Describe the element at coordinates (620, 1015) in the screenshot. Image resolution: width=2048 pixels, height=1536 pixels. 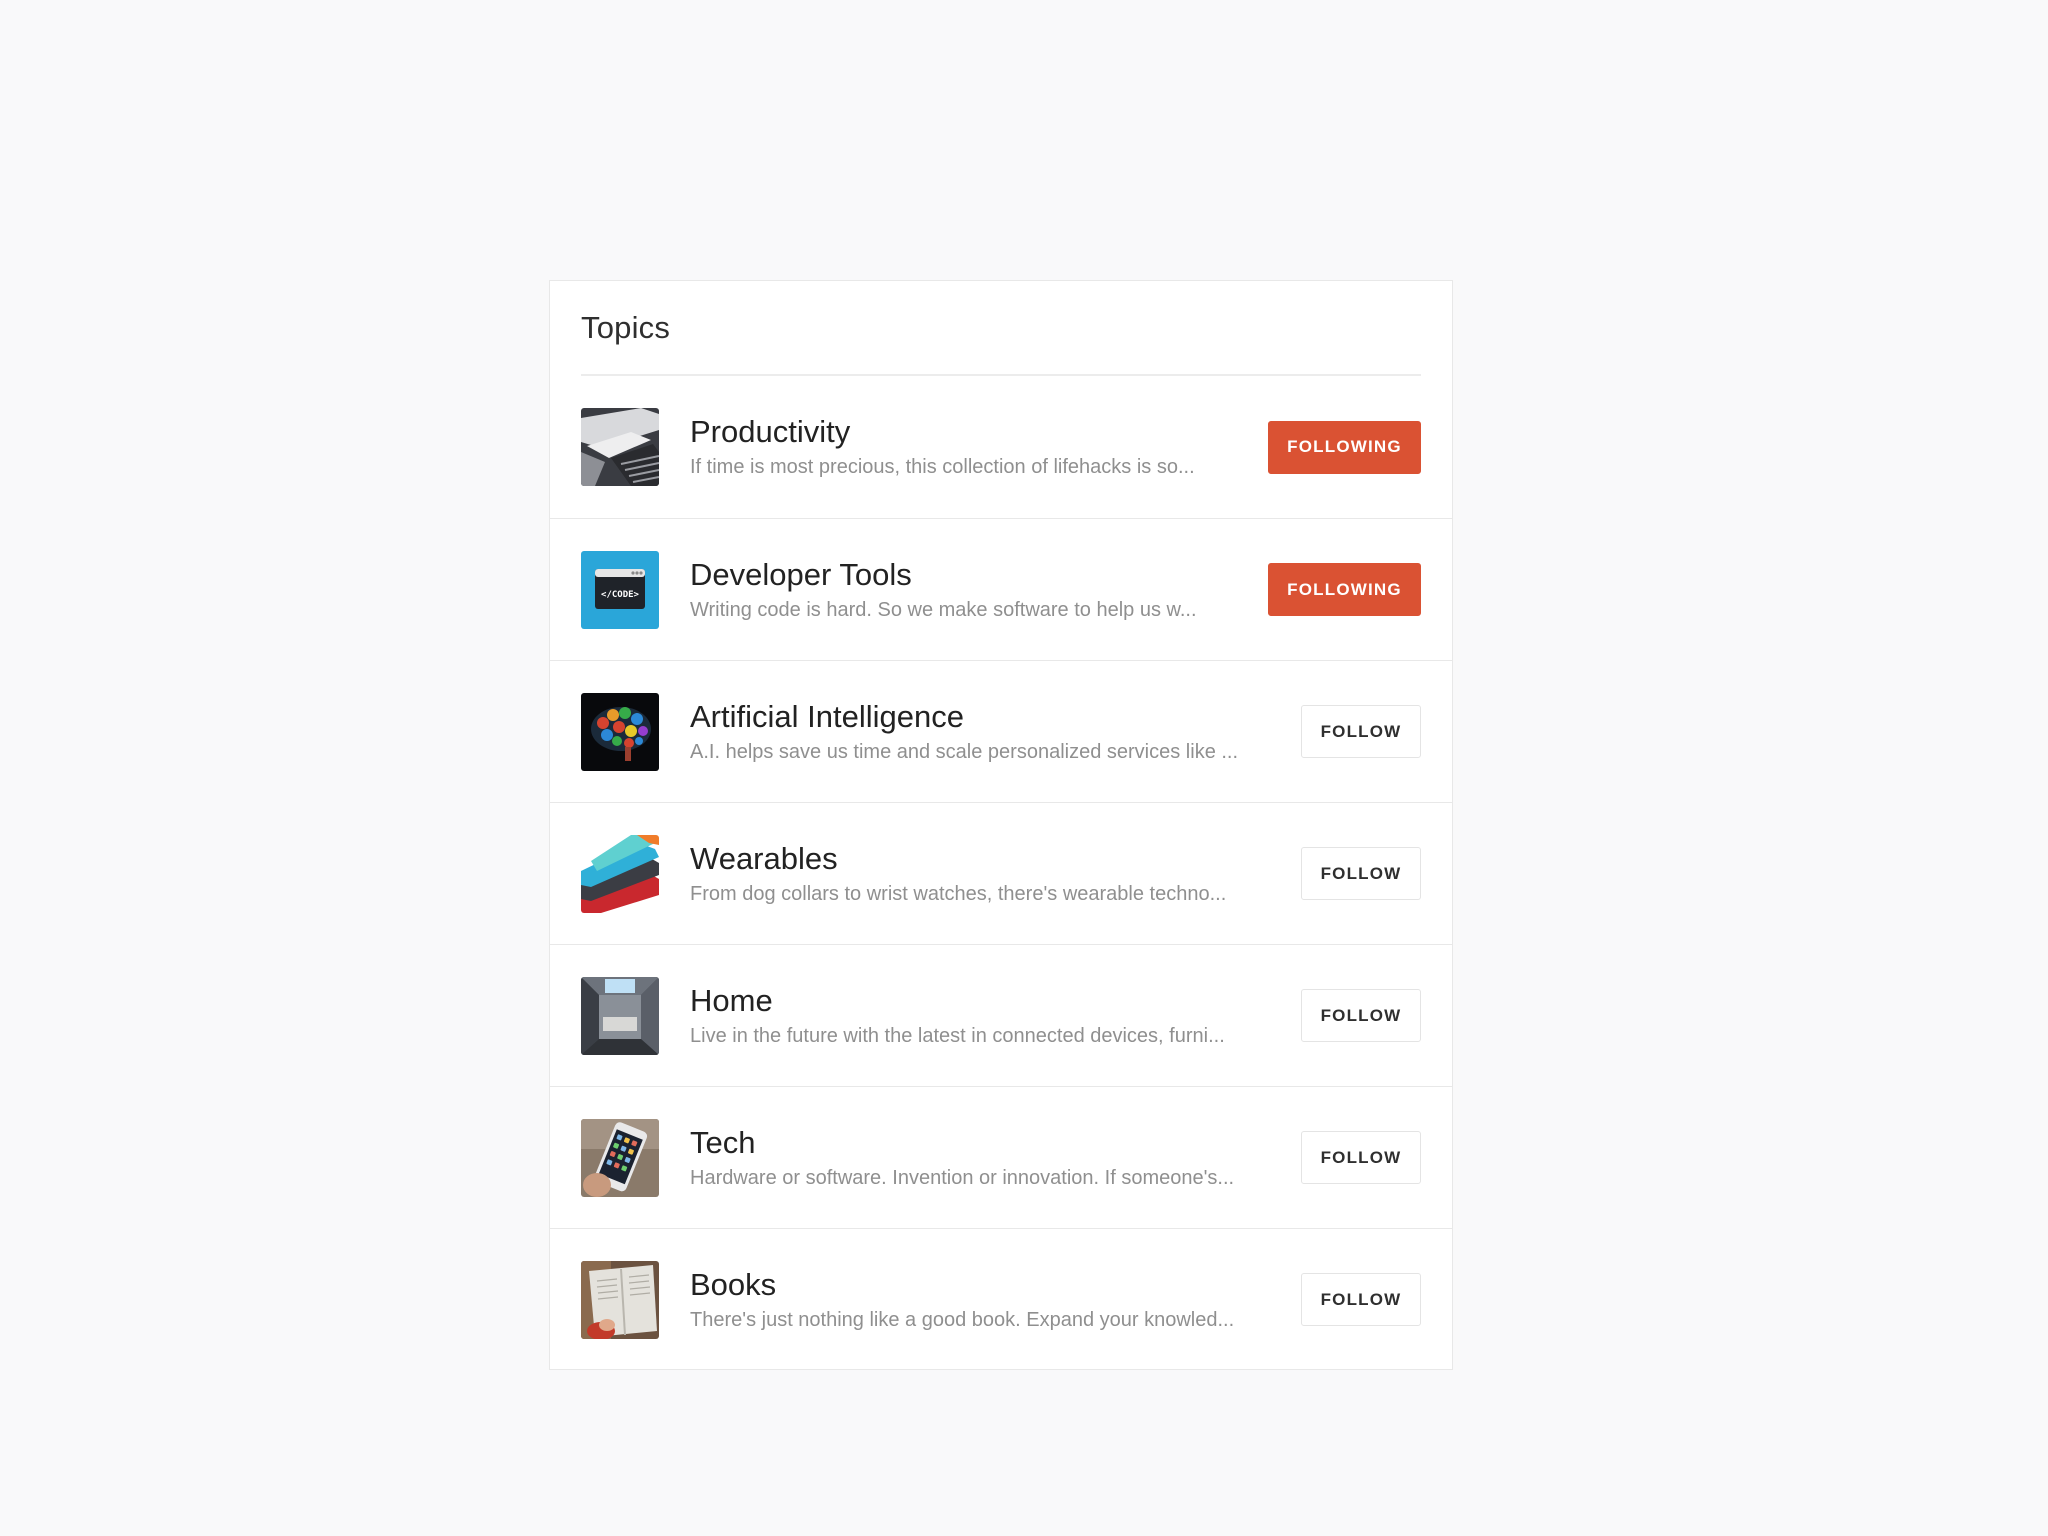
I see `home-thumbnail` at that location.